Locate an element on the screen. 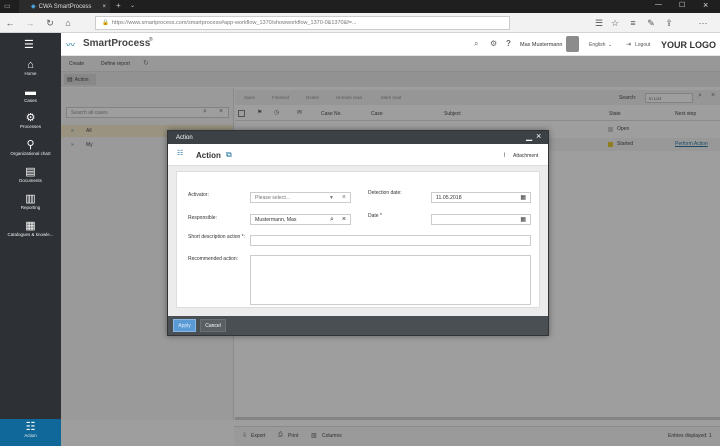  gear-icon: ⚙ is located at coordinates (493, 43).